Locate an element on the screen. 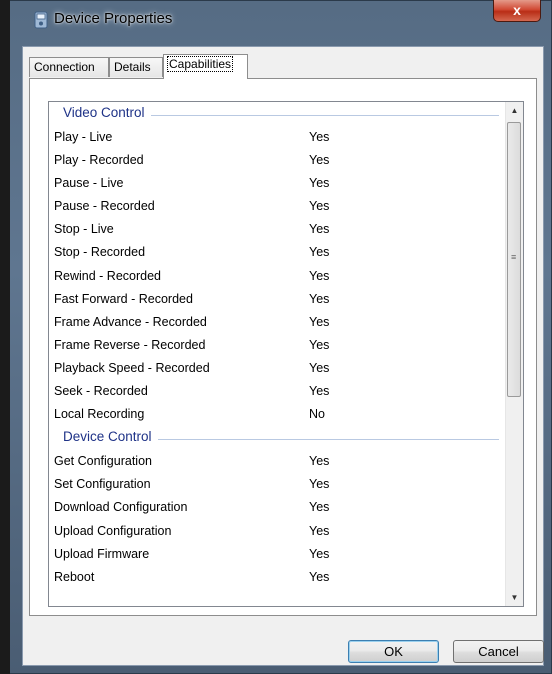 This screenshot has width=552, height=674. capability-name: Local Recording is located at coordinates (99, 414).